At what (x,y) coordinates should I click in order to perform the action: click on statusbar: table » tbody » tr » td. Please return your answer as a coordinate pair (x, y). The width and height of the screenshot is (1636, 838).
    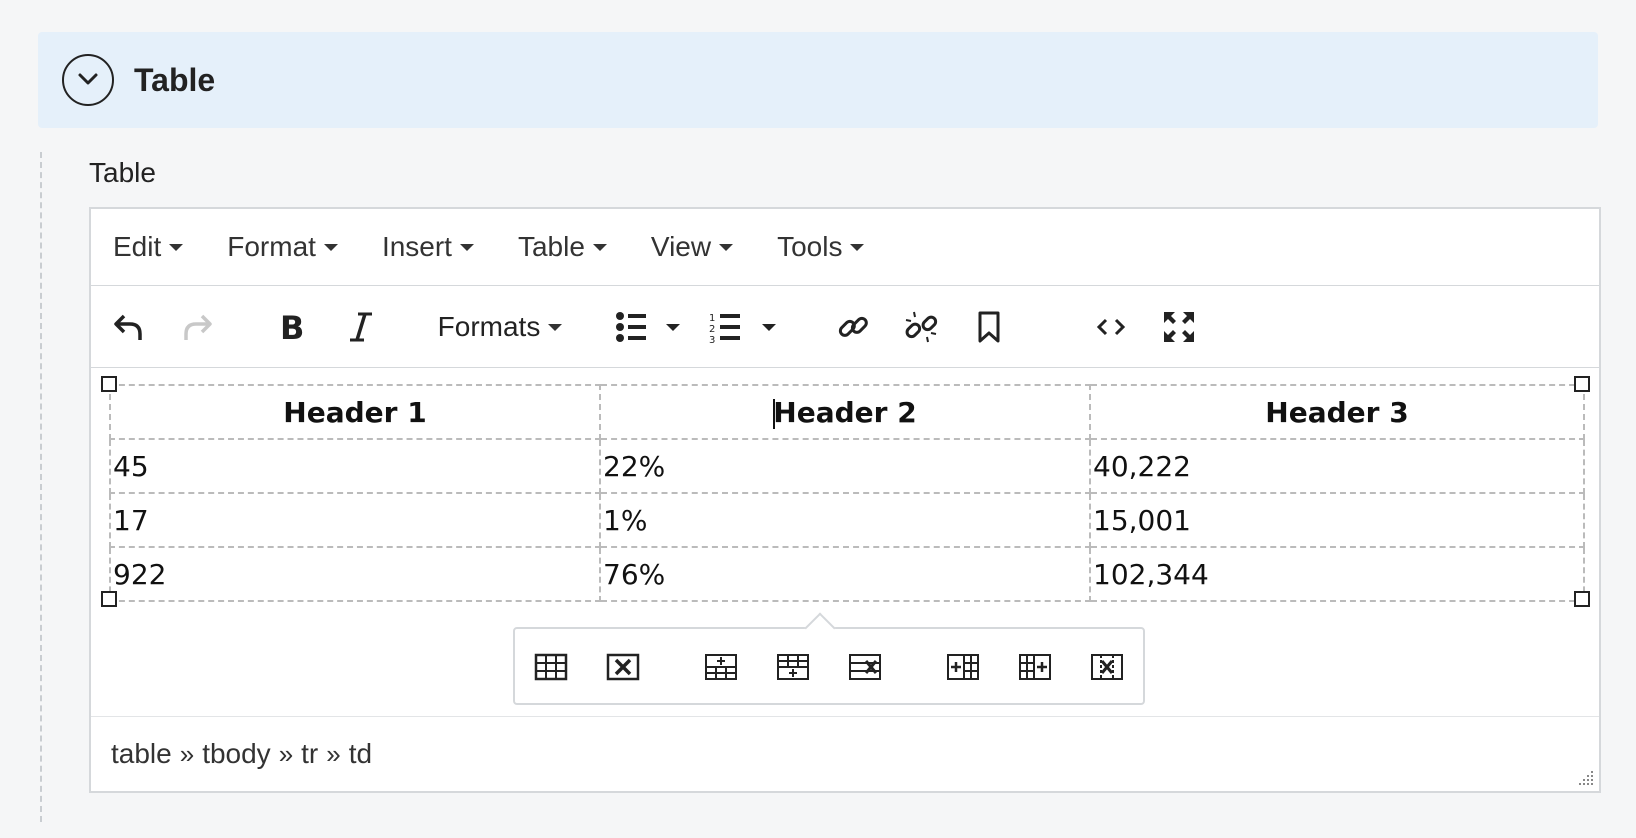
    Looking at the image, I should click on (845, 753).